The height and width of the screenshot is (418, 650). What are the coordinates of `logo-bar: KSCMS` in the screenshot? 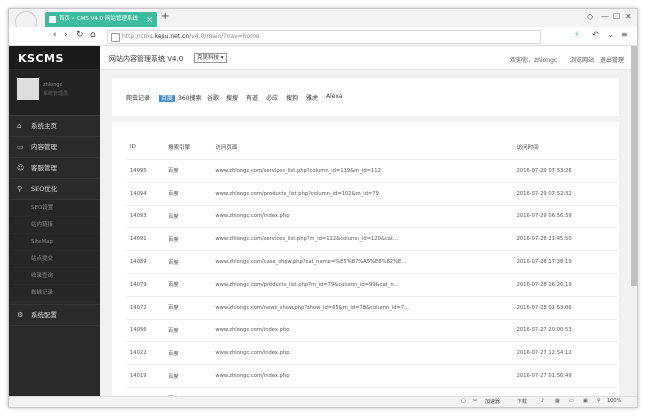 It's located at (54, 57).